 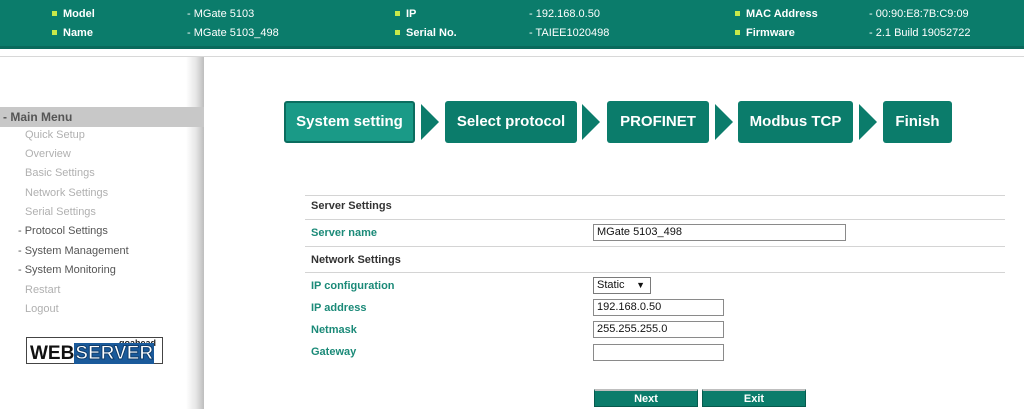 I want to click on sidebar-item-system-monitoring: - System Monitoring, so click(x=67, y=270).